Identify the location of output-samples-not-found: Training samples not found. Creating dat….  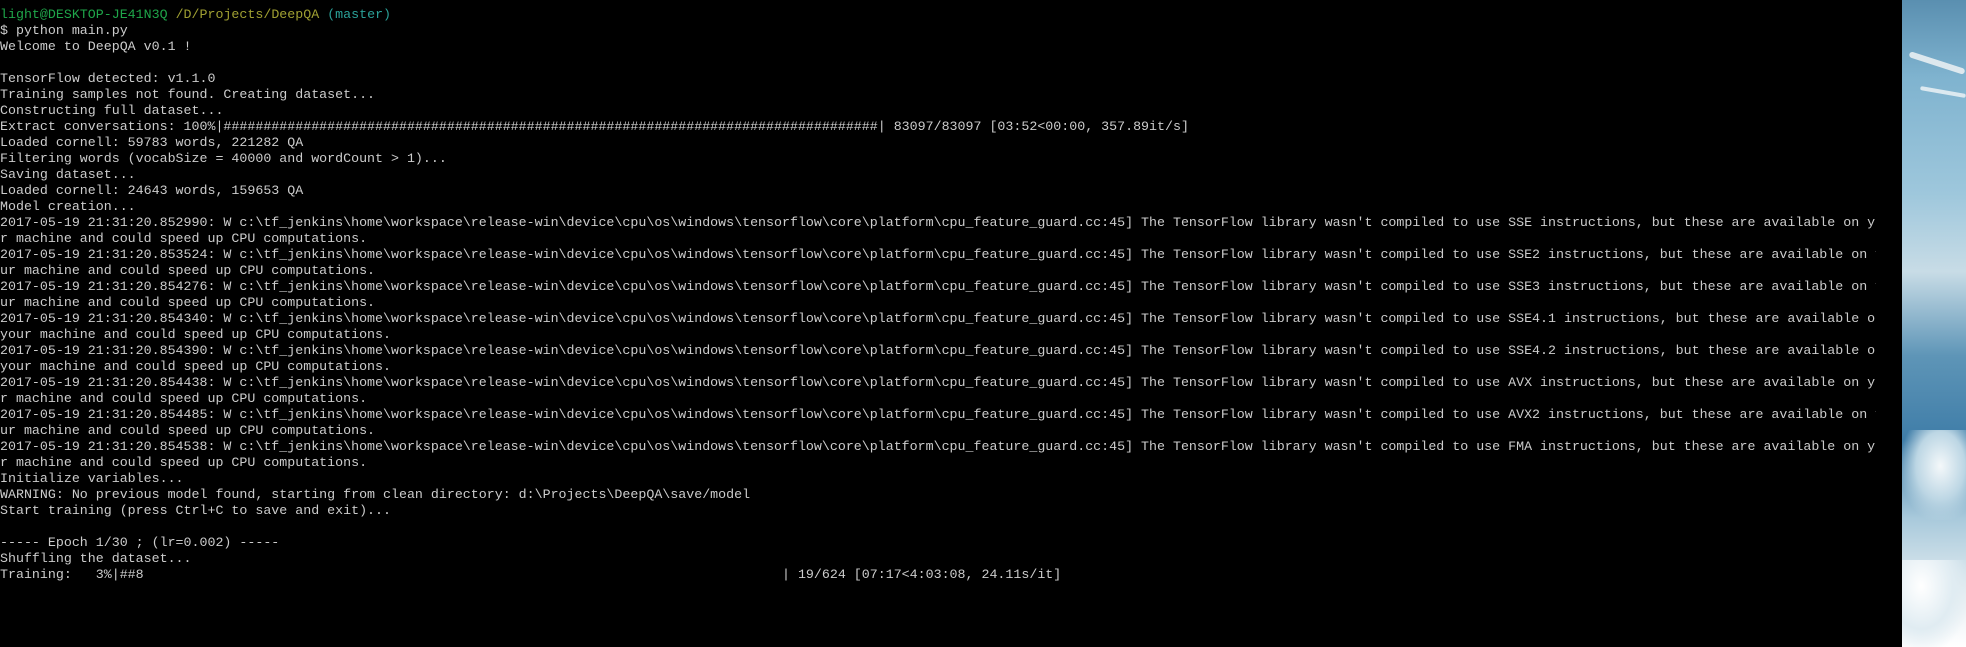
(188, 94).